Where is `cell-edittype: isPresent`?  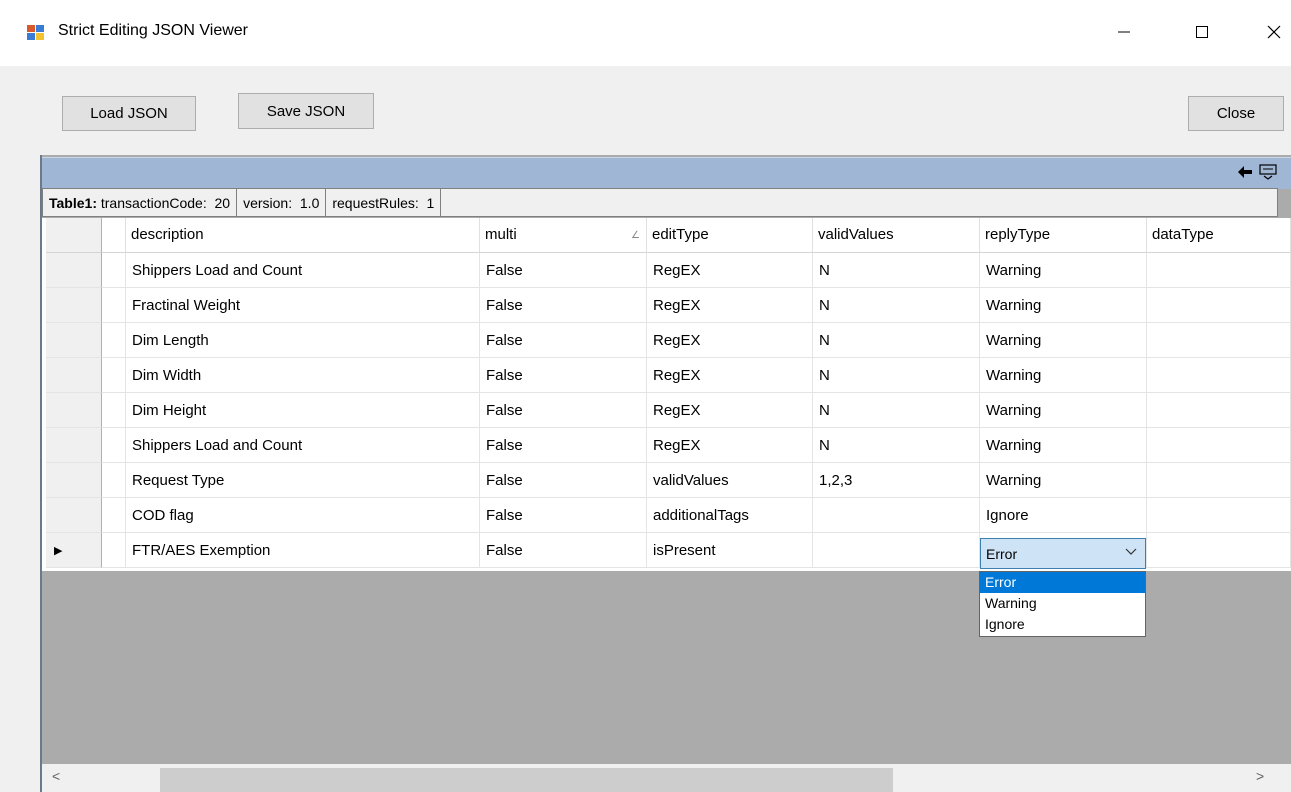
cell-edittype: isPresent is located at coordinates (730, 550).